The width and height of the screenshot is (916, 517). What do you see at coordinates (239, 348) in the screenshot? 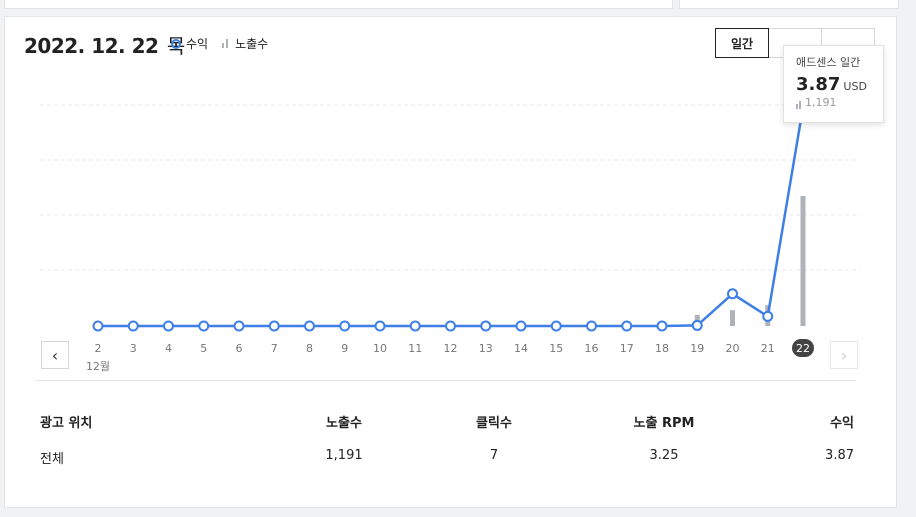
I see `x-tick-label: 6` at bounding box center [239, 348].